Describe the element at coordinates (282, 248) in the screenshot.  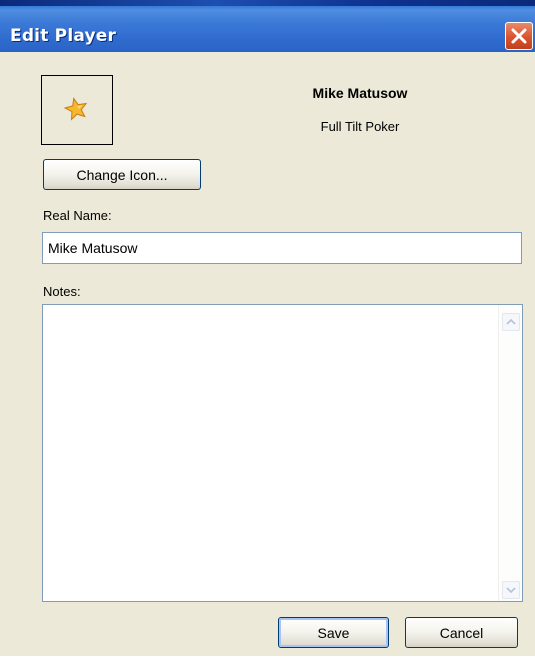
I see `real-name-input` at that location.